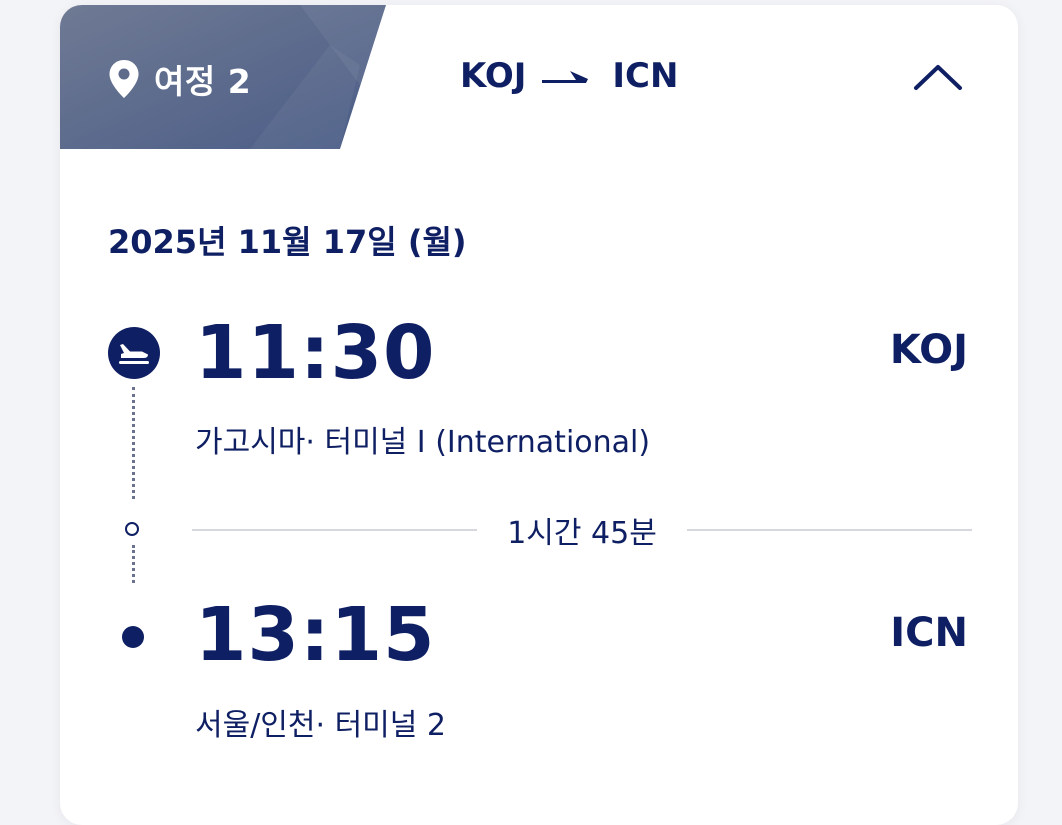 This screenshot has height=825, width=1062. I want to click on duration-text: 1시간 45분, so click(582, 533).